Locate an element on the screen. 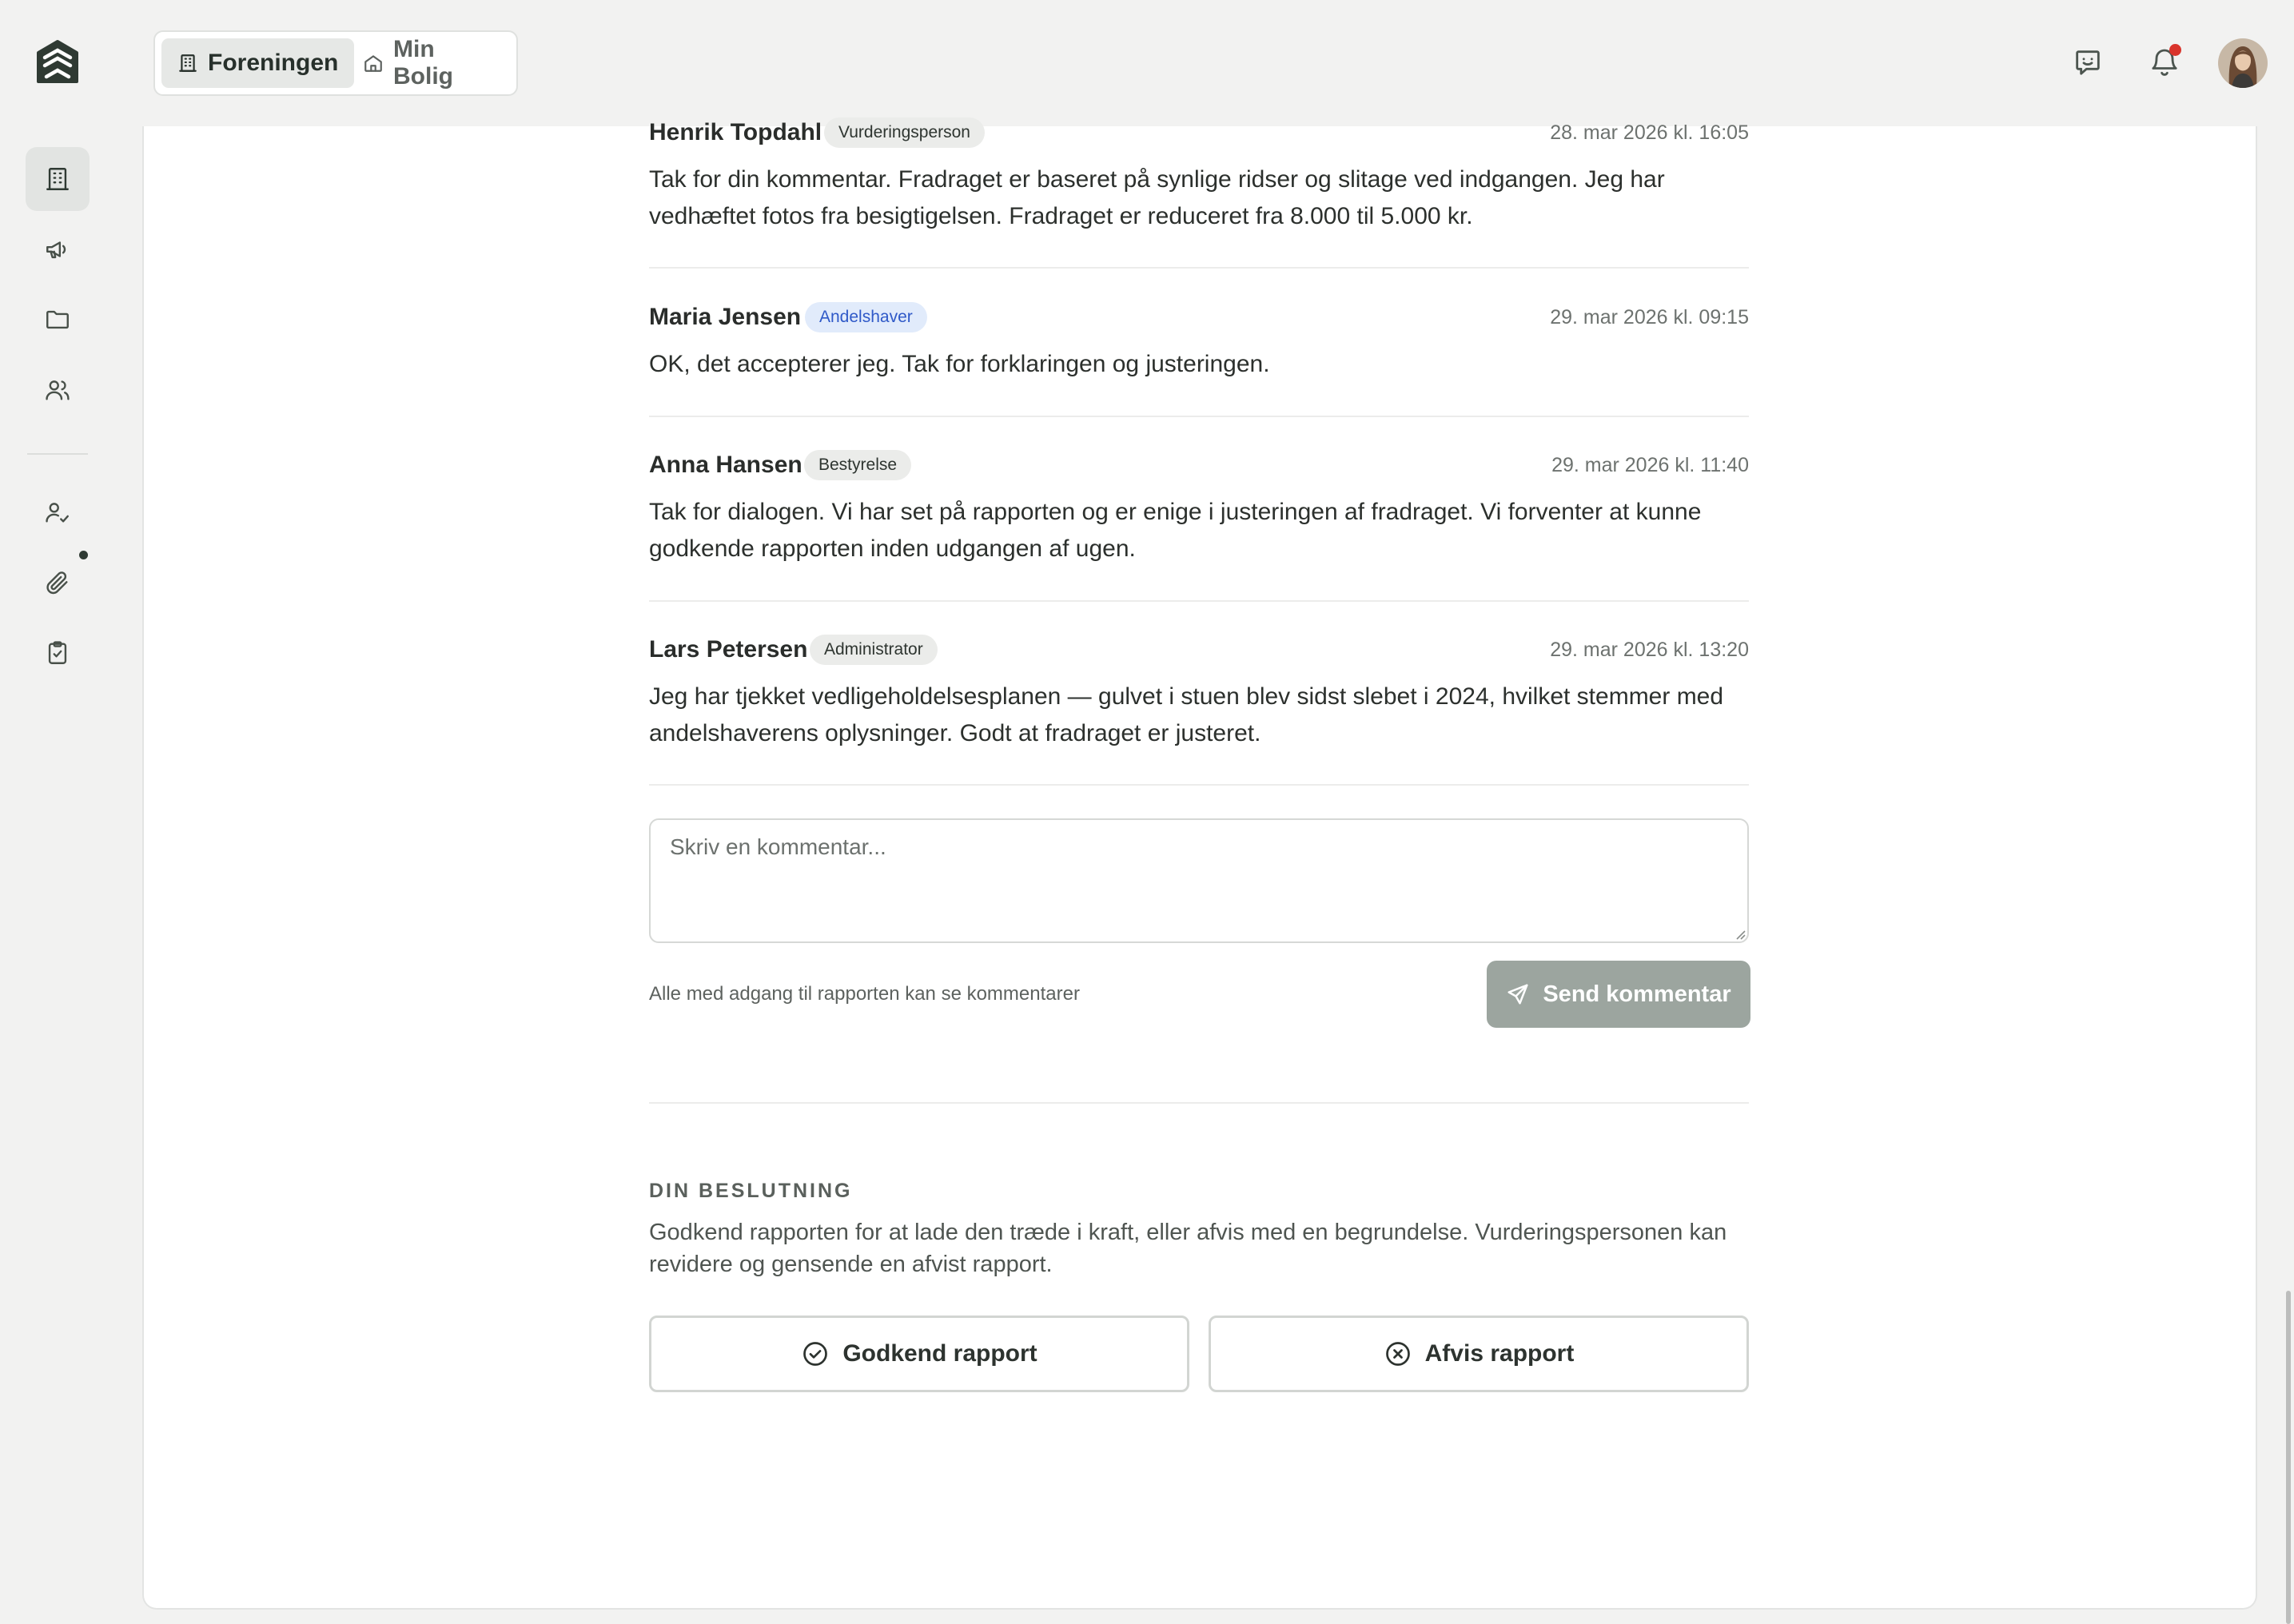 The height and width of the screenshot is (1624, 2294). comment-time: 29. mar 2026 kl. 09:15 is located at coordinates (1650, 317).